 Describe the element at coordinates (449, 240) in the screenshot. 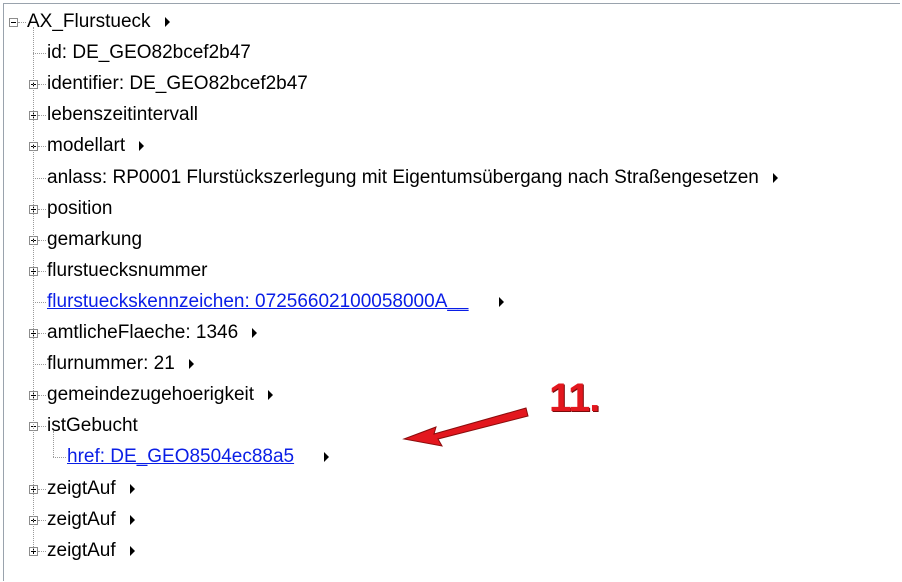

I see `tree-node: gemarkung` at that location.